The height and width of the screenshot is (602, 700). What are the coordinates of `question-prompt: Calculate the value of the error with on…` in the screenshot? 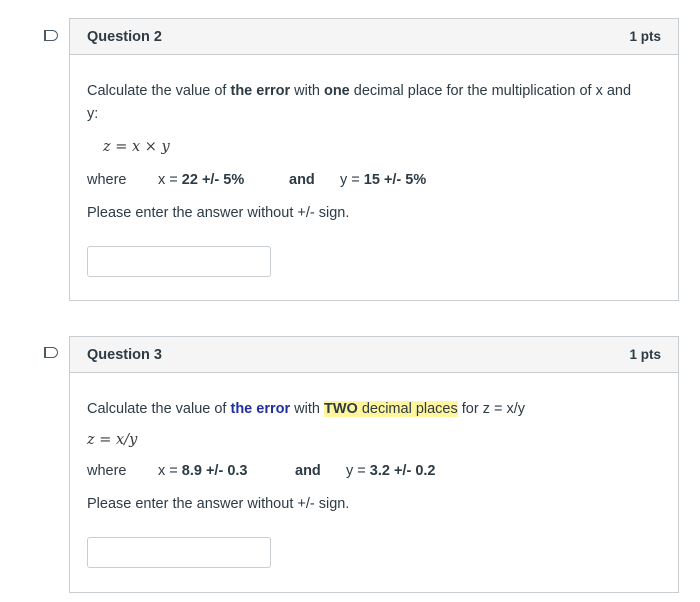 It's located at (359, 102).